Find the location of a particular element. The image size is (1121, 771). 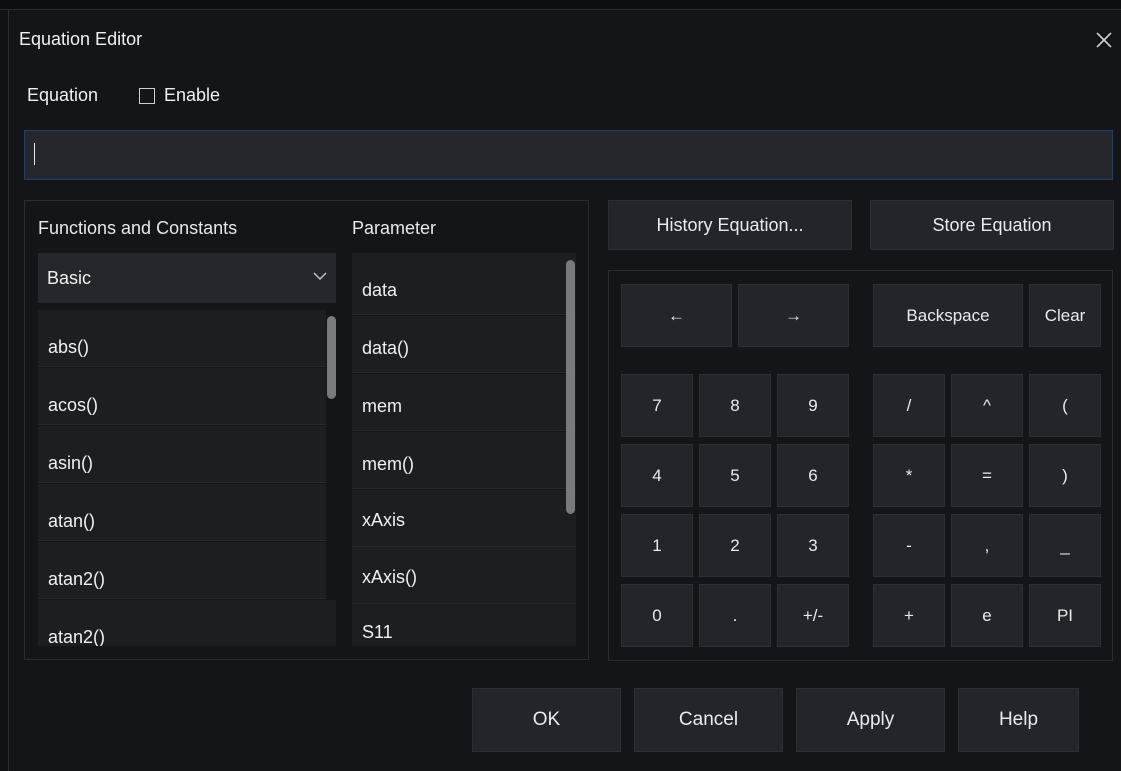

key-equals: = is located at coordinates (987, 475).